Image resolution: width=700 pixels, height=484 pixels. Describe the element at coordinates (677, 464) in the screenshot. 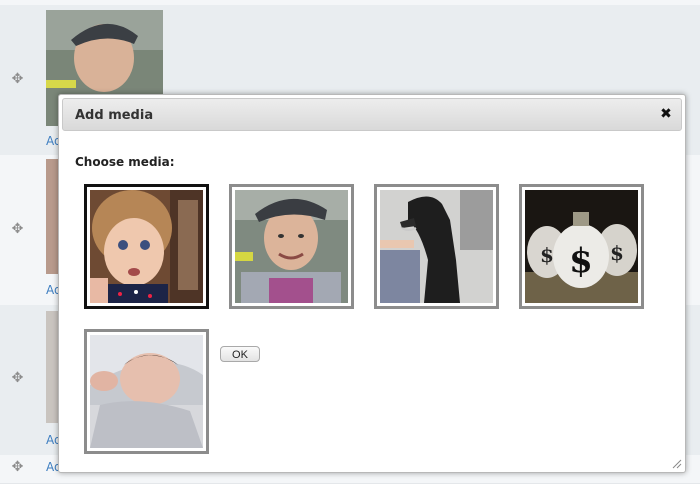

I see `resize-grip-icon` at that location.